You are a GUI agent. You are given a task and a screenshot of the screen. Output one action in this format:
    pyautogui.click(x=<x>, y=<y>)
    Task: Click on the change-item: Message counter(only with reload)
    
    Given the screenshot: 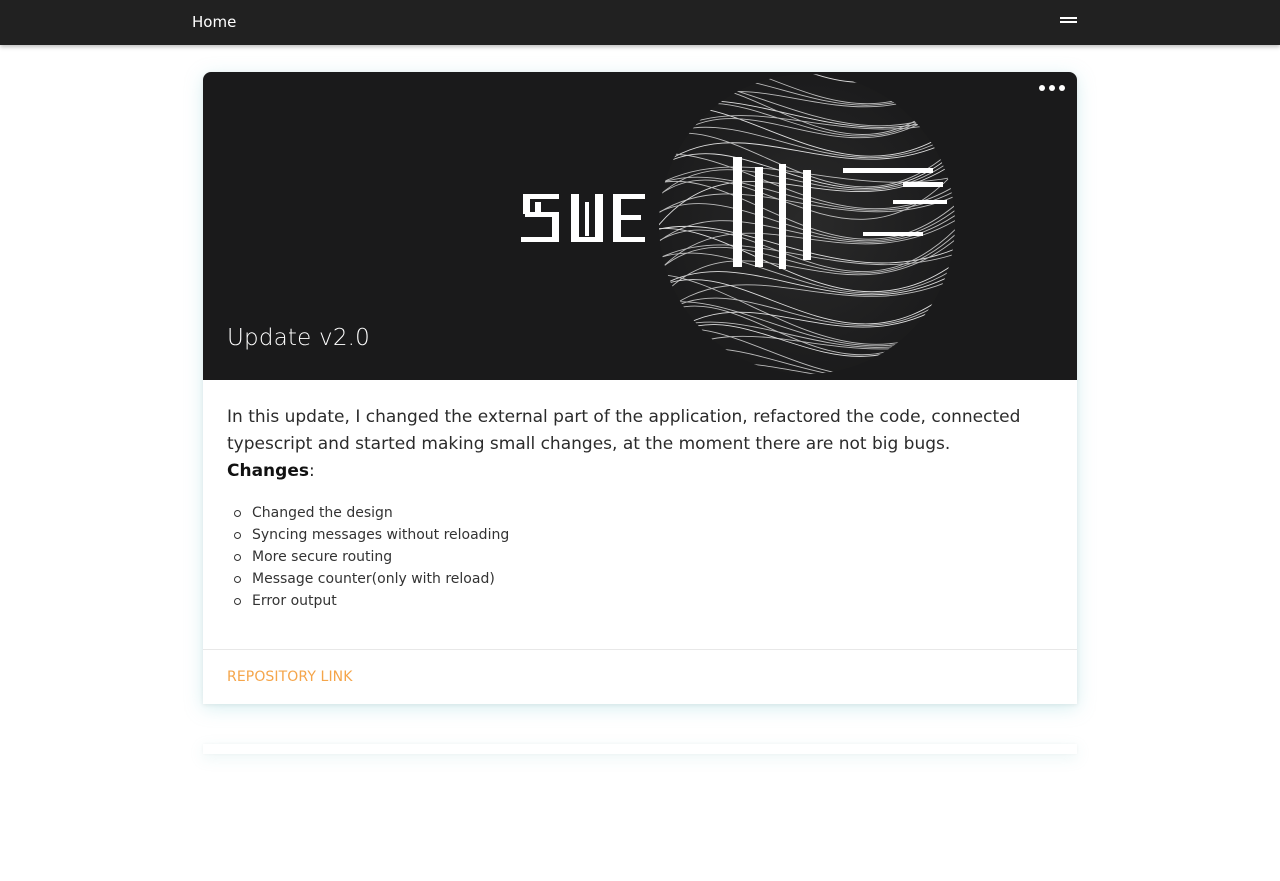 What is the action you would take?
    pyautogui.click(x=642, y=579)
    